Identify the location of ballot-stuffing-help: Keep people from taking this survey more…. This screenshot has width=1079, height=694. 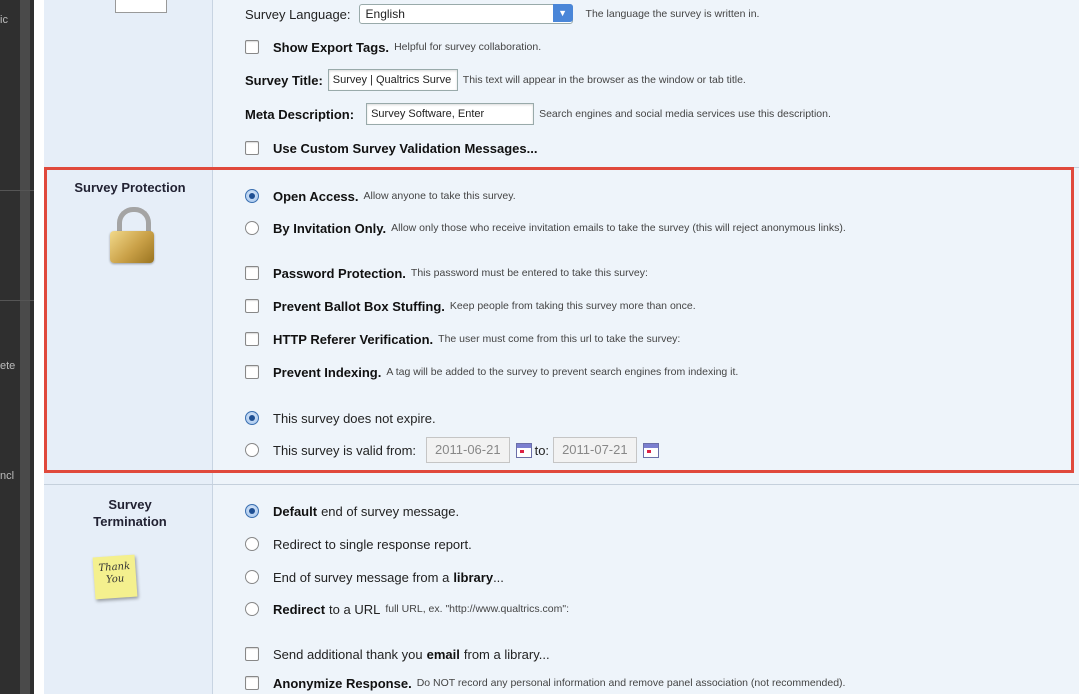
(572, 306).